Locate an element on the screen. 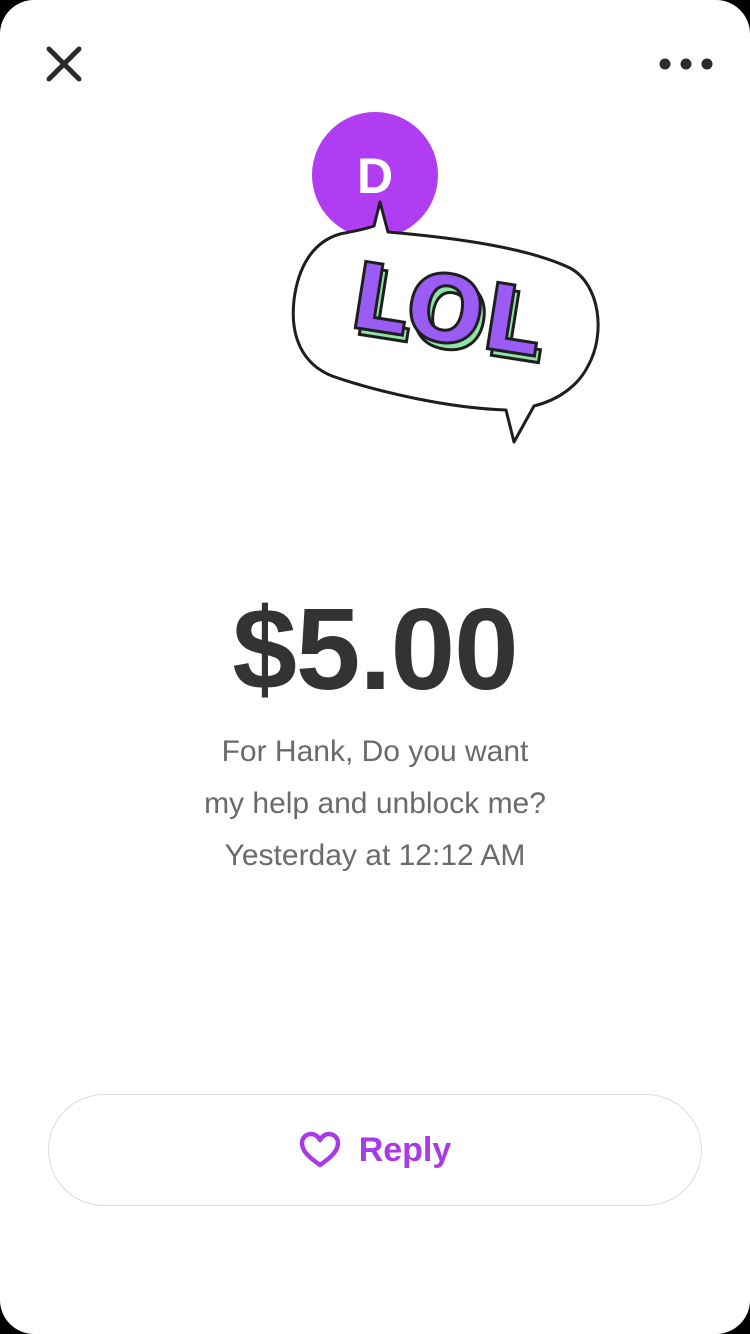 This screenshot has height=1334, width=750. reply-label: Reply is located at coordinates (405, 1149).